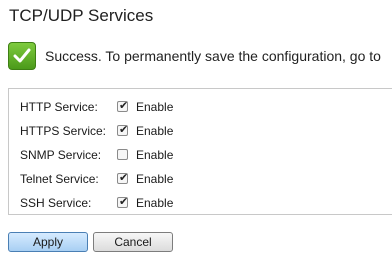 The height and width of the screenshot is (257, 392). What do you see at coordinates (59, 179) in the screenshot?
I see `telnet-service-label: Telnet Service:` at bounding box center [59, 179].